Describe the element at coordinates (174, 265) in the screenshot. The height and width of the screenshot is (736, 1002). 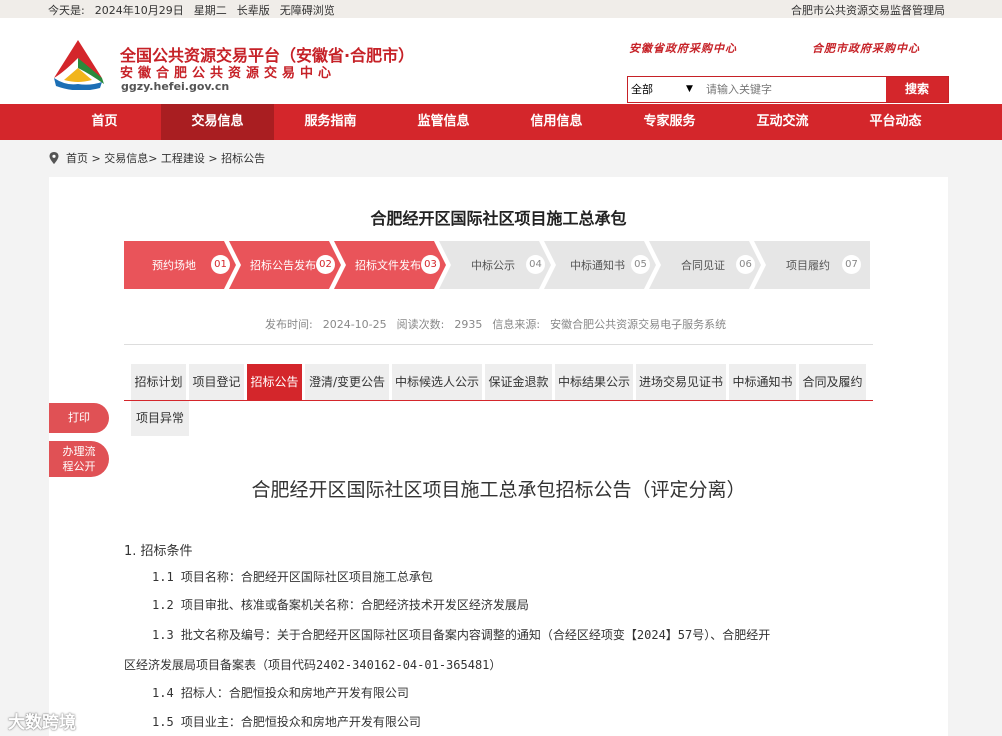
I see `step-label: 预约场地` at that location.